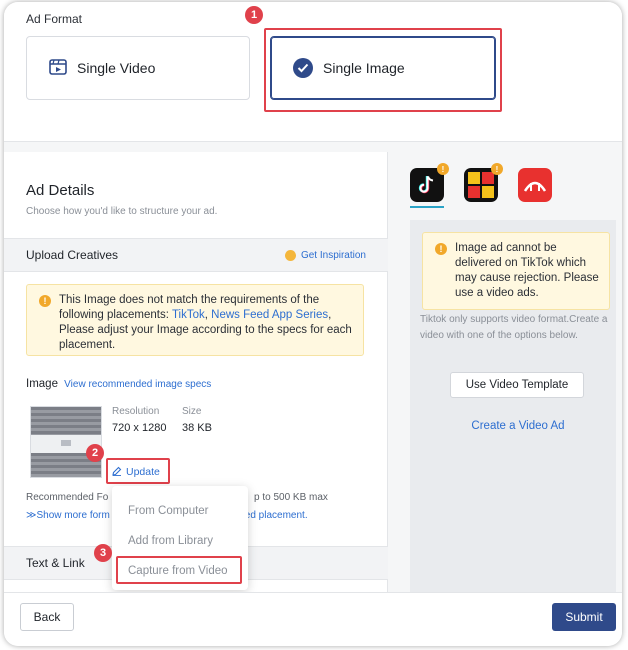 The height and width of the screenshot is (650, 628). I want to click on resolution-value: 720 x 1280, so click(139, 428).